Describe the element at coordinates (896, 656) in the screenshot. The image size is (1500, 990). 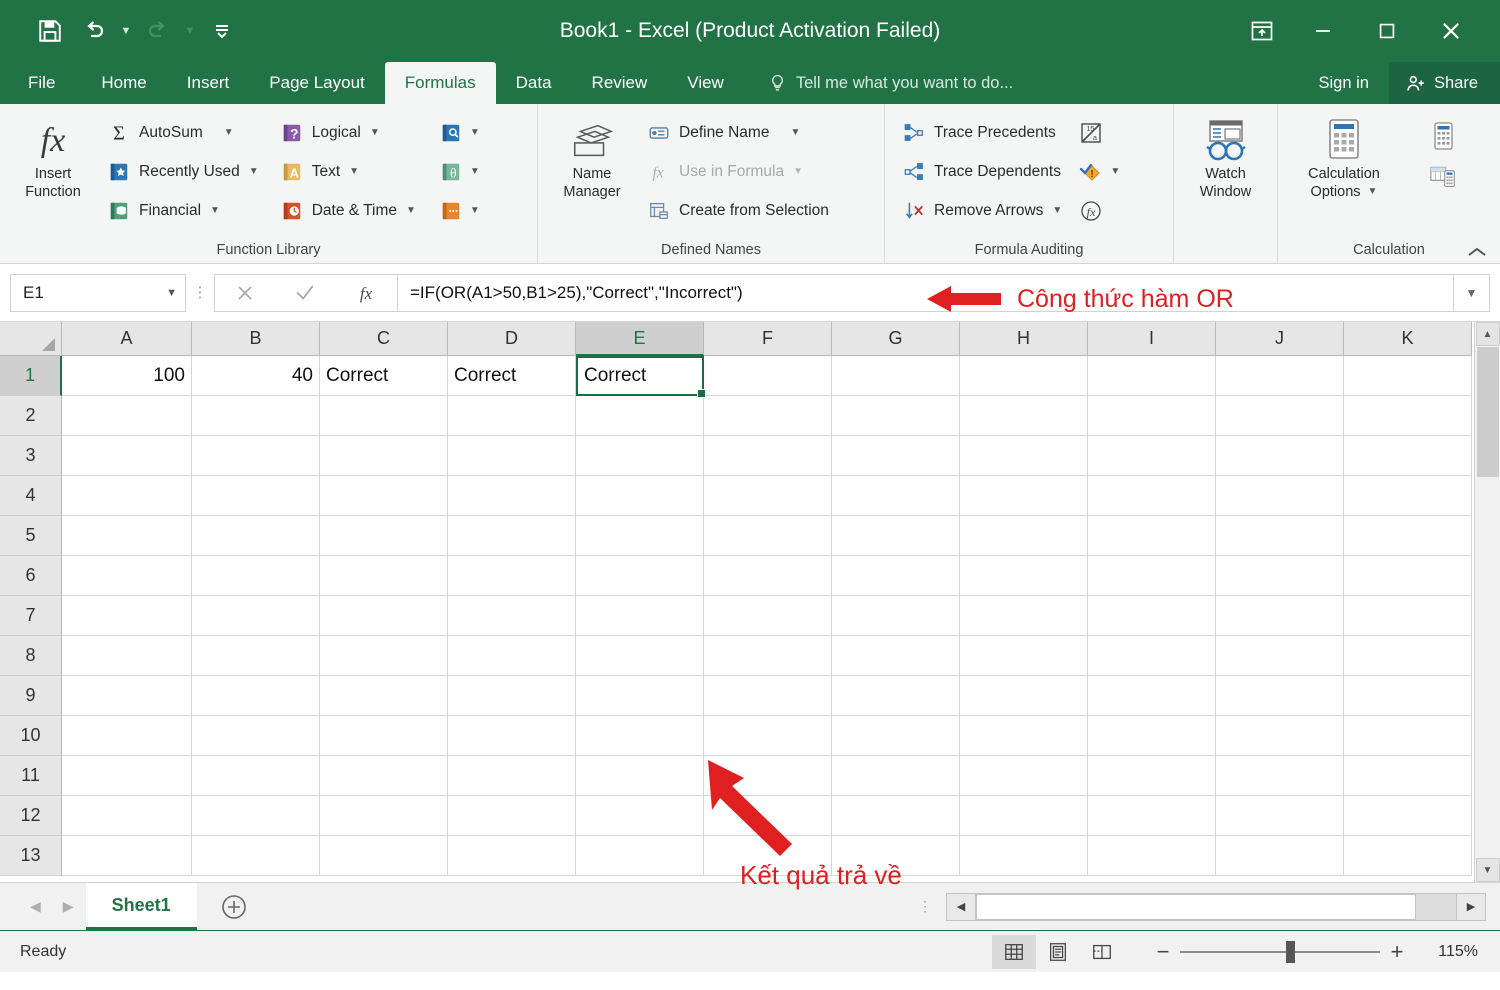
I see `cell-g8` at that location.